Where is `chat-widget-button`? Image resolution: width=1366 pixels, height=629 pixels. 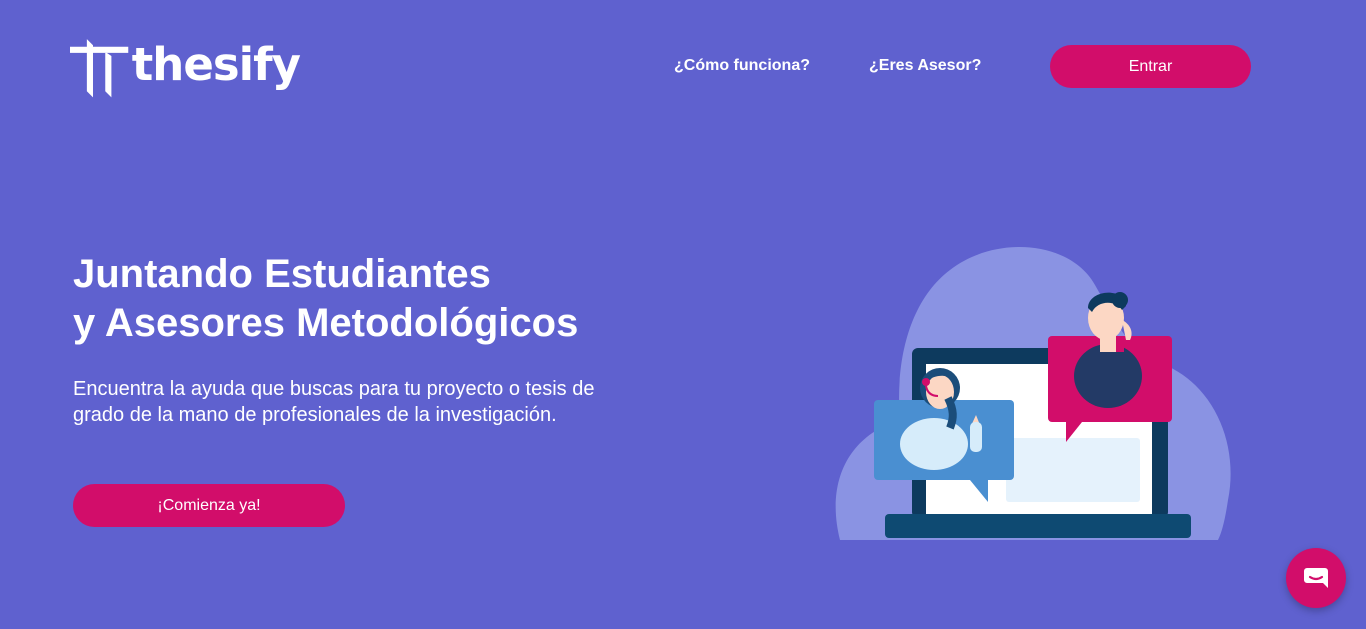 chat-widget-button is located at coordinates (1316, 578).